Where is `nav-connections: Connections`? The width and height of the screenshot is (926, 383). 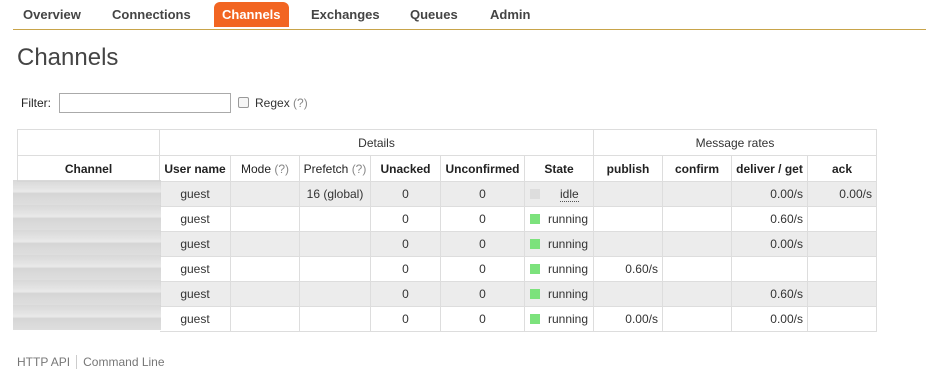
nav-connections: Connections is located at coordinates (151, 14).